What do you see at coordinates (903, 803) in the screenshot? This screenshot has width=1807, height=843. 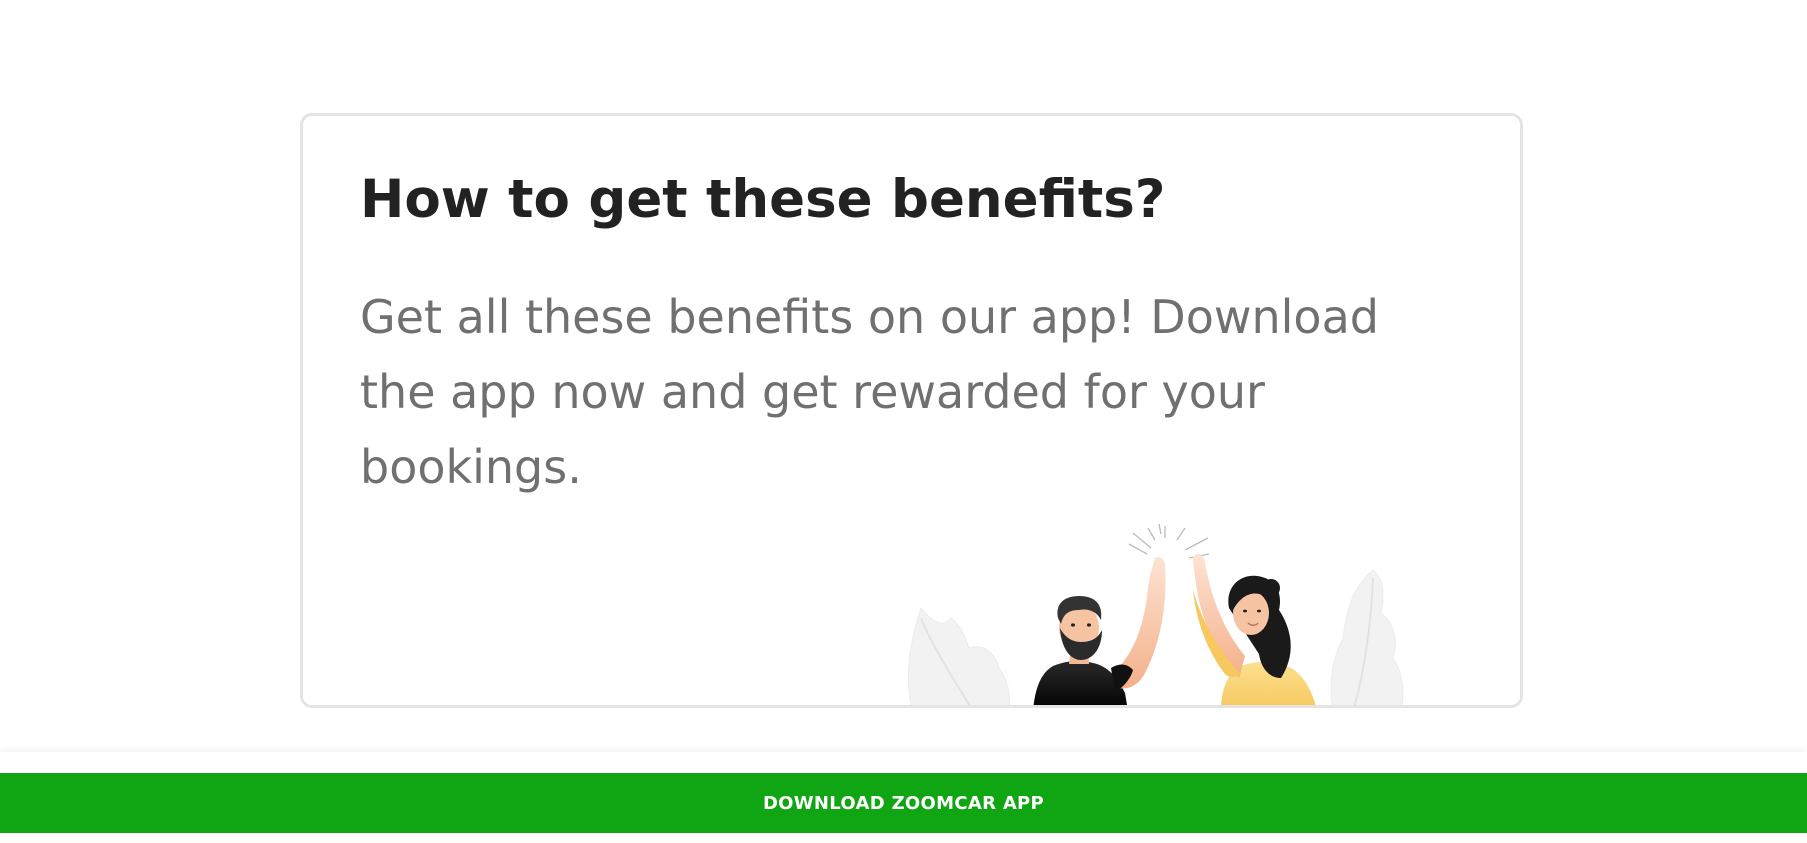 I see `download-app-button: DOWNLOAD ZOOMCAR APP` at bounding box center [903, 803].